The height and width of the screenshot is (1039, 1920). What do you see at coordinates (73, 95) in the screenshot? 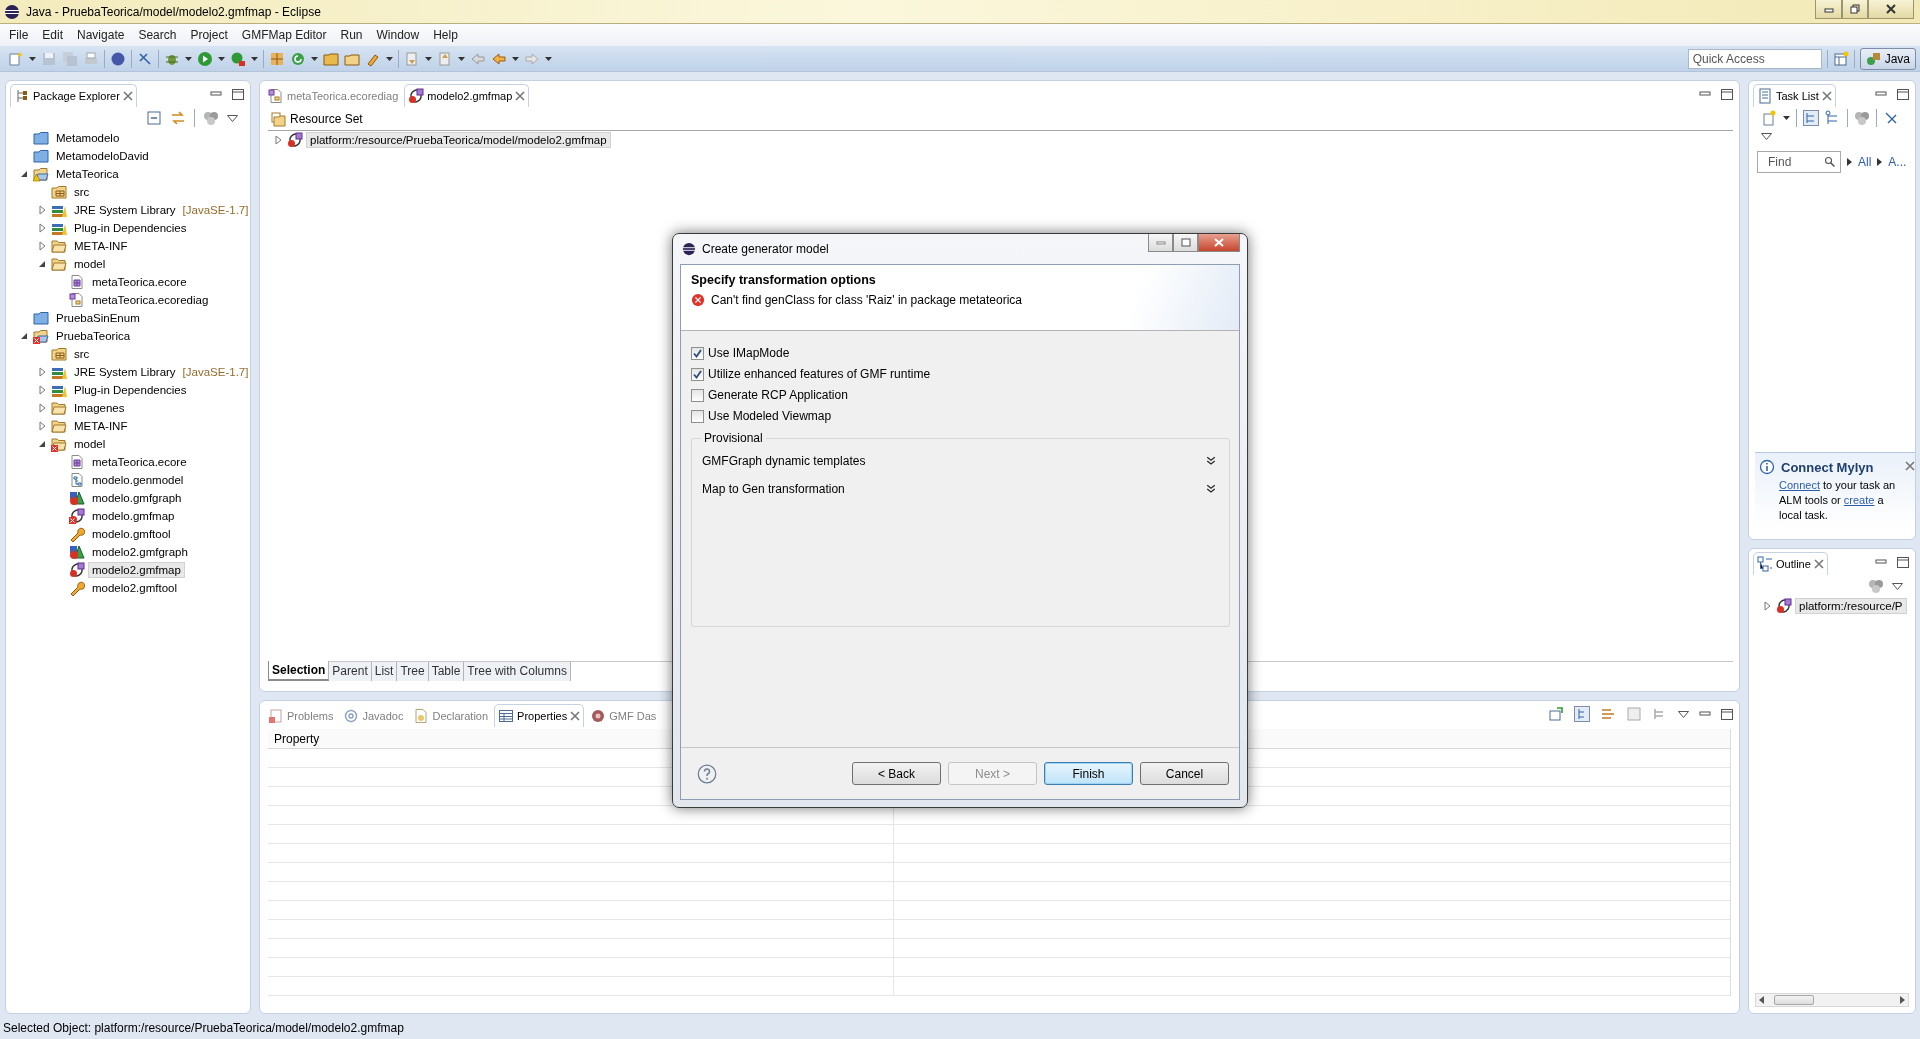
I see `view-tab: Package Explorer` at bounding box center [73, 95].